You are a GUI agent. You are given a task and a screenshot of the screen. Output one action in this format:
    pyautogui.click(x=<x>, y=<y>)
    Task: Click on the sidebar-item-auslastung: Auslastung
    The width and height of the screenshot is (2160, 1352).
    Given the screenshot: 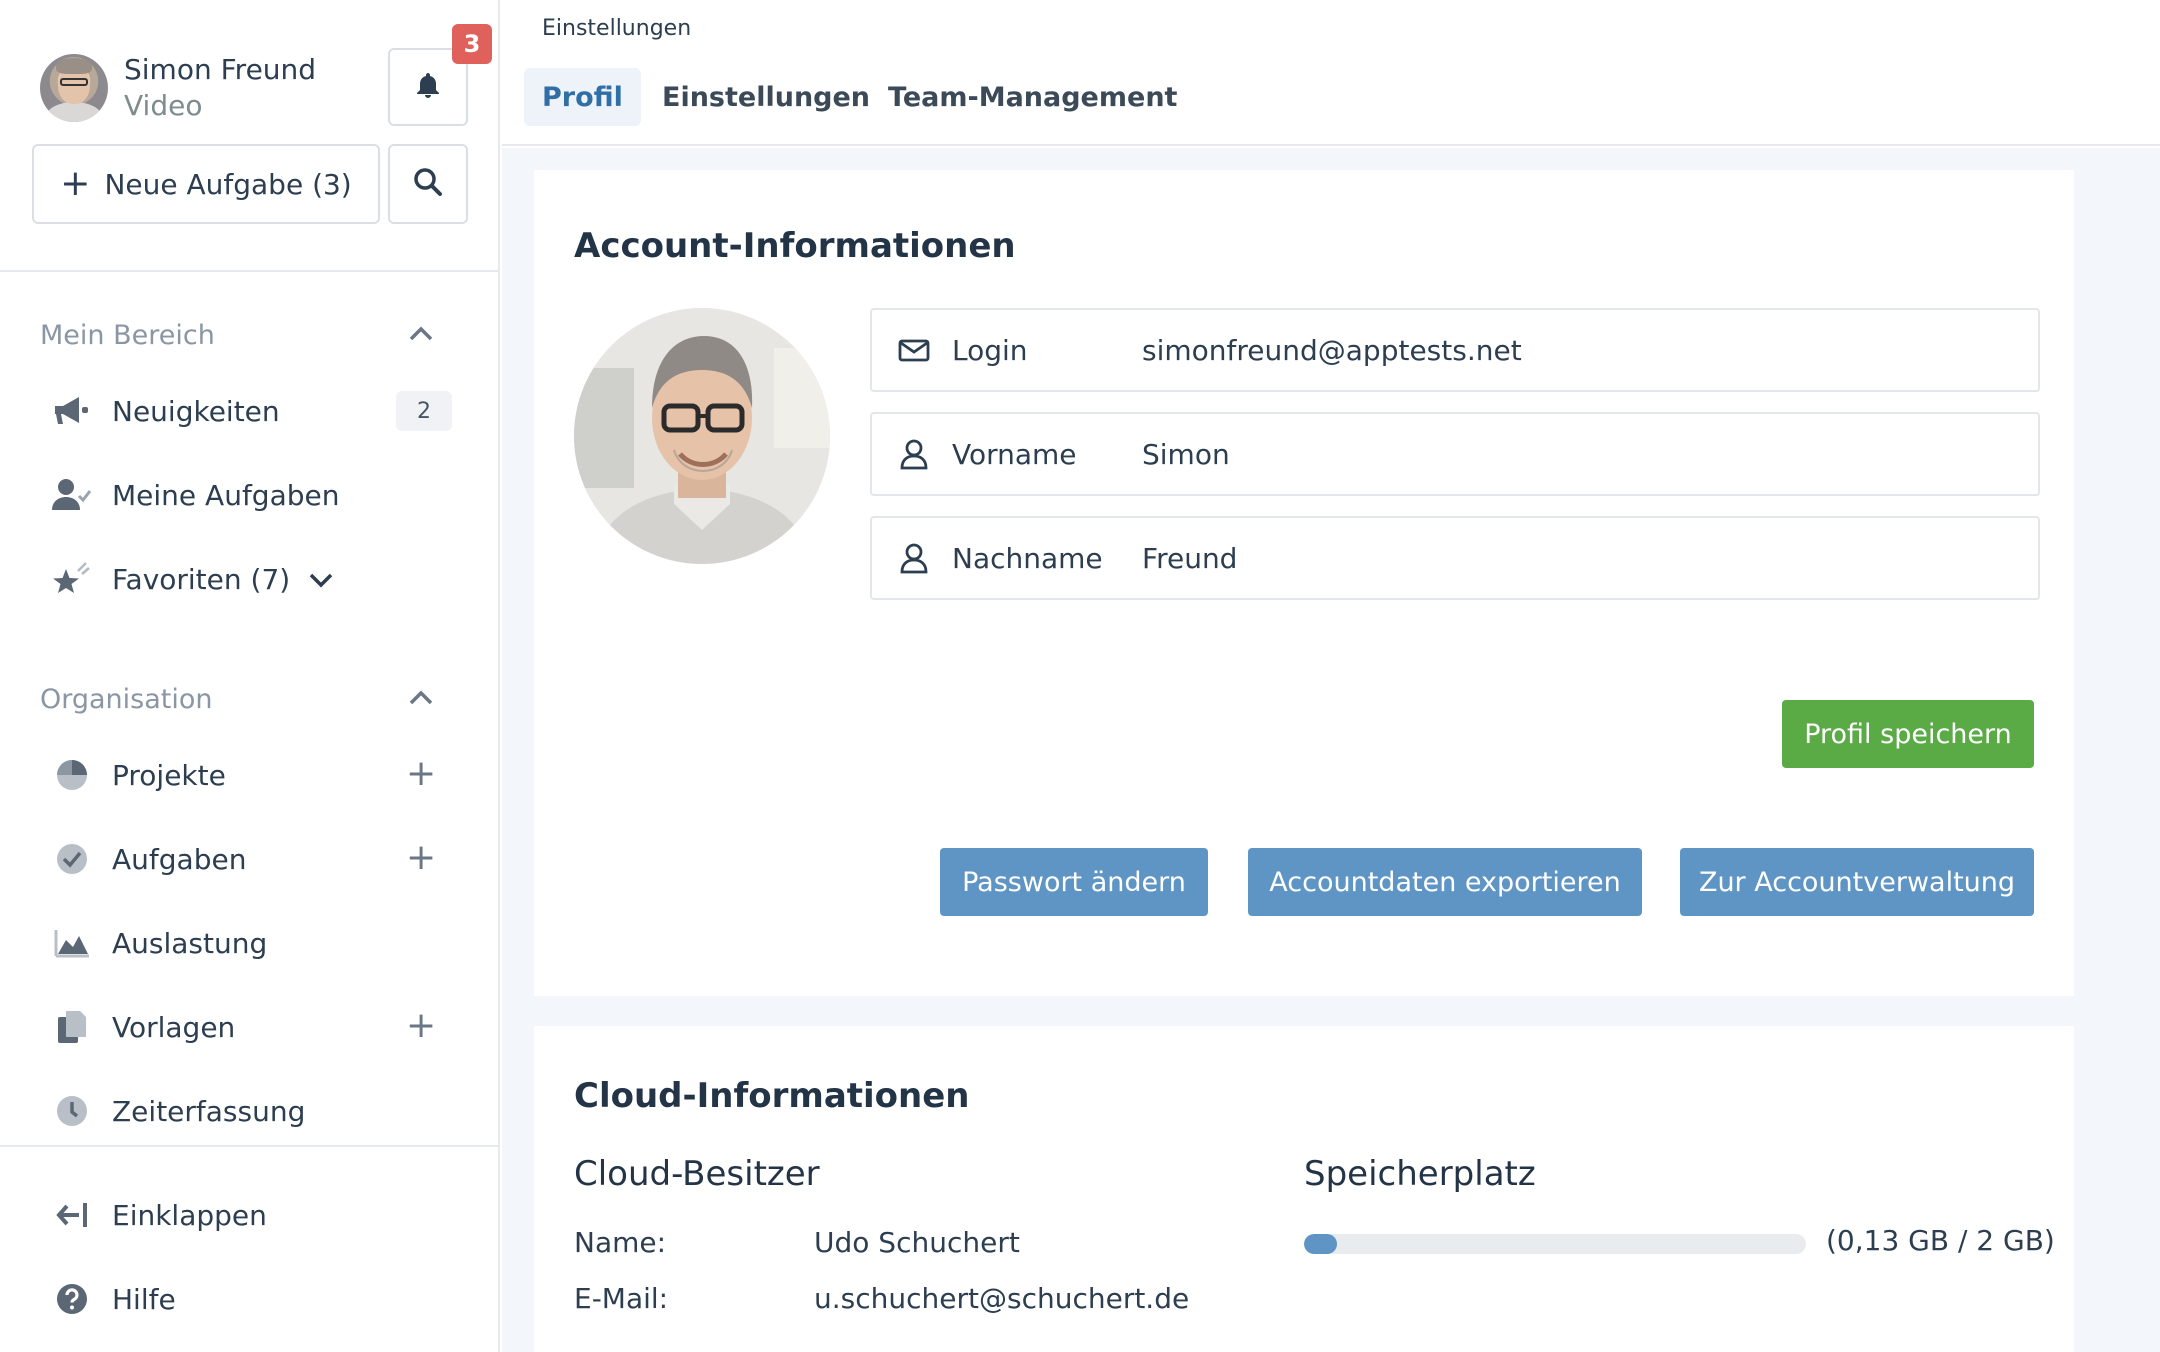 What is the action you would take?
    pyautogui.click(x=159, y=943)
    